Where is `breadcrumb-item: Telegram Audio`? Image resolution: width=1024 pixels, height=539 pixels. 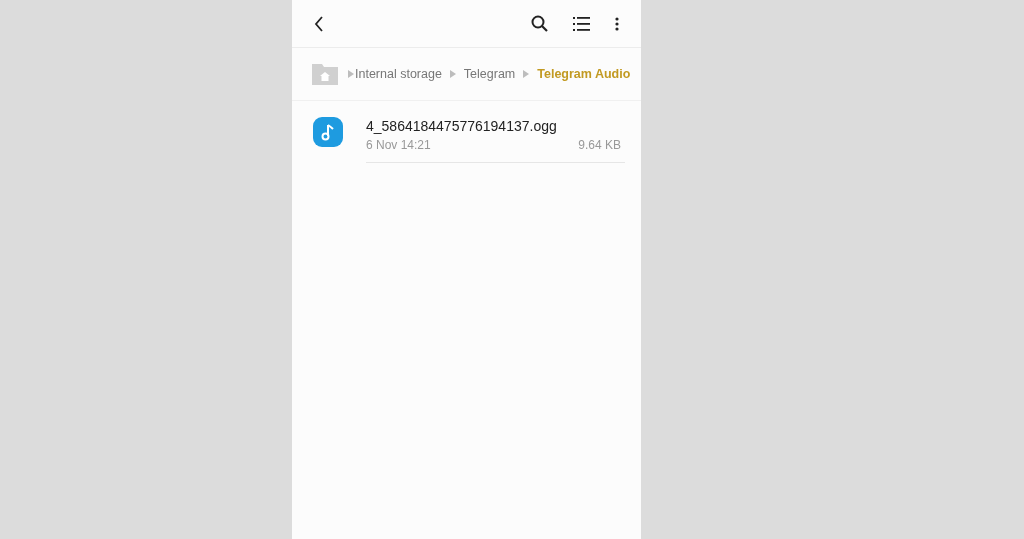 breadcrumb-item: Telegram Audio is located at coordinates (584, 74).